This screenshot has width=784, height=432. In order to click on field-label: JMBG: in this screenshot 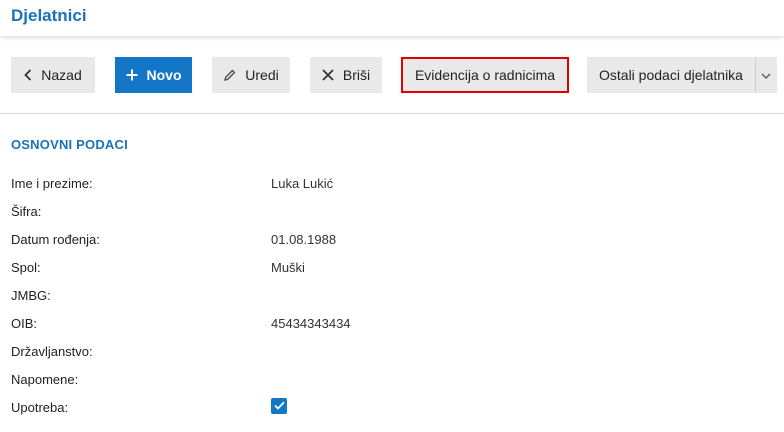, I will do `click(31, 295)`.